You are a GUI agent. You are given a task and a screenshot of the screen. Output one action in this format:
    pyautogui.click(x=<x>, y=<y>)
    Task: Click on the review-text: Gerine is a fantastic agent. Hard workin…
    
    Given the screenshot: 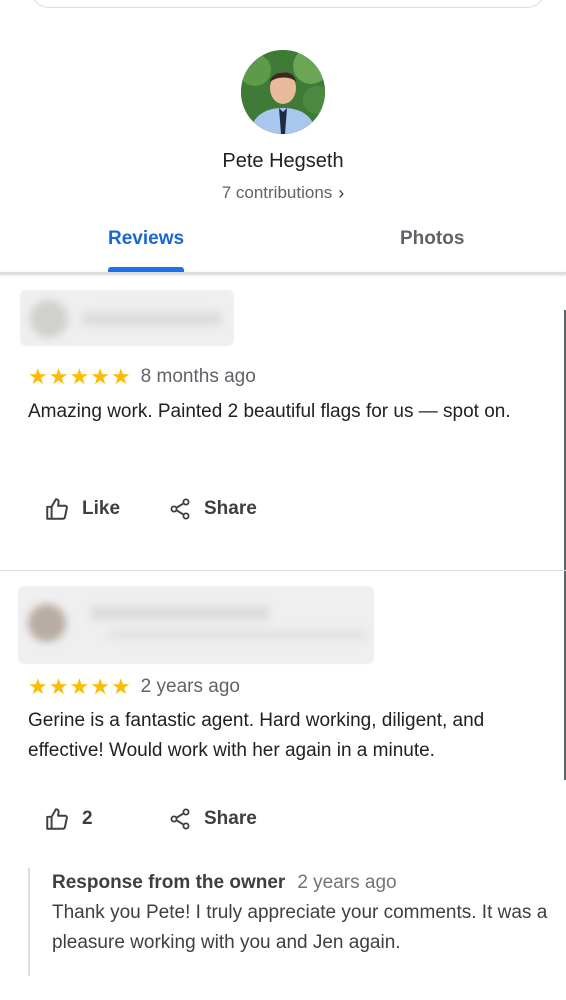 What is the action you would take?
    pyautogui.click(x=256, y=735)
    